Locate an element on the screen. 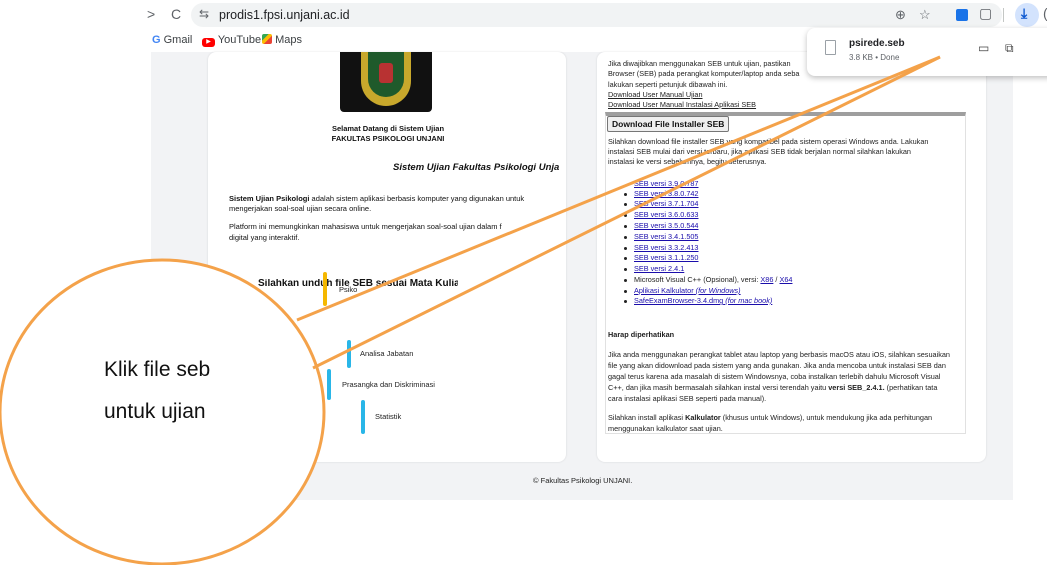  callout-text-line: Klik file seb is located at coordinates (157, 369).